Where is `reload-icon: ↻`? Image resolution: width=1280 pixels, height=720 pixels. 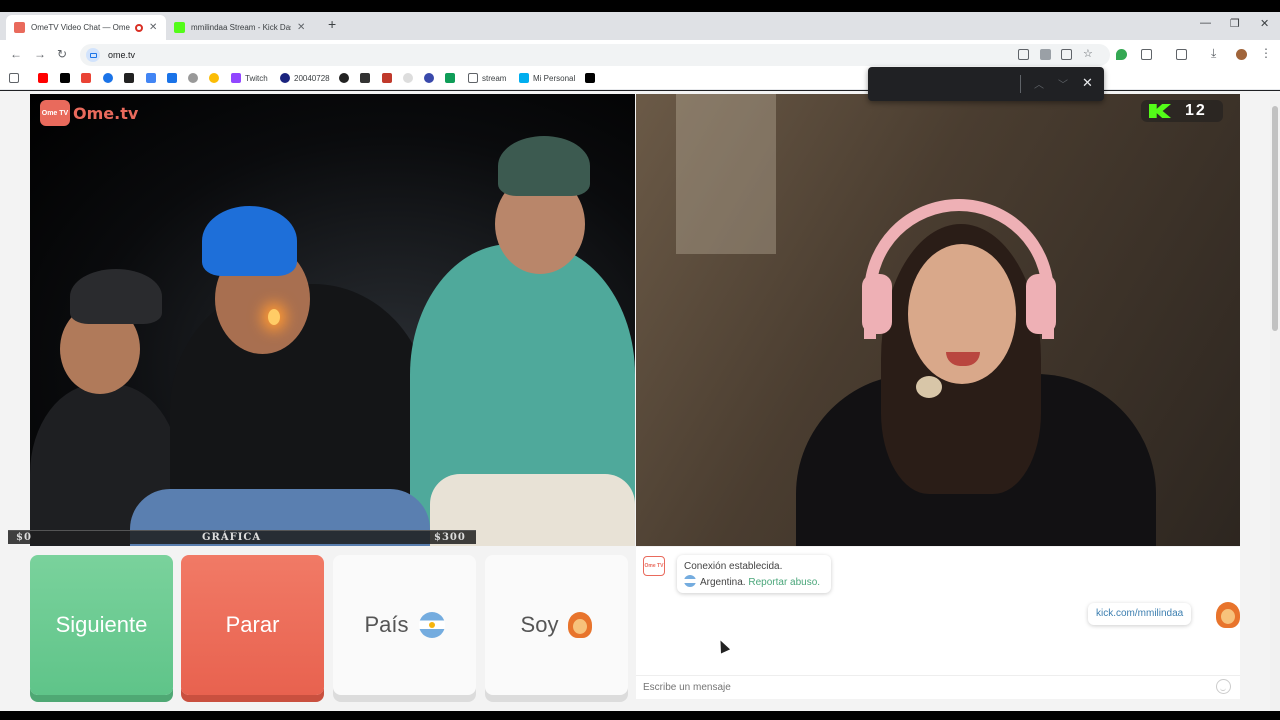
reload-icon: ↻ is located at coordinates (62, 54).